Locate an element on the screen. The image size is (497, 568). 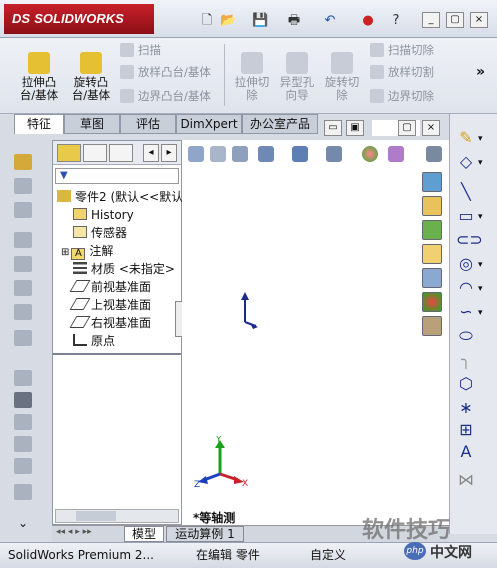
tree-item-history: History is located at coordinates (103, 215).